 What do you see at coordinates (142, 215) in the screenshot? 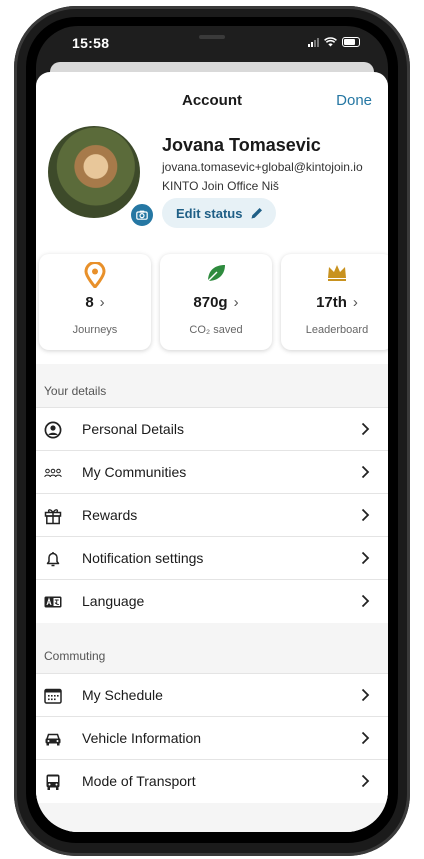
I see `camera-icon` at bounding box center [142, 215].